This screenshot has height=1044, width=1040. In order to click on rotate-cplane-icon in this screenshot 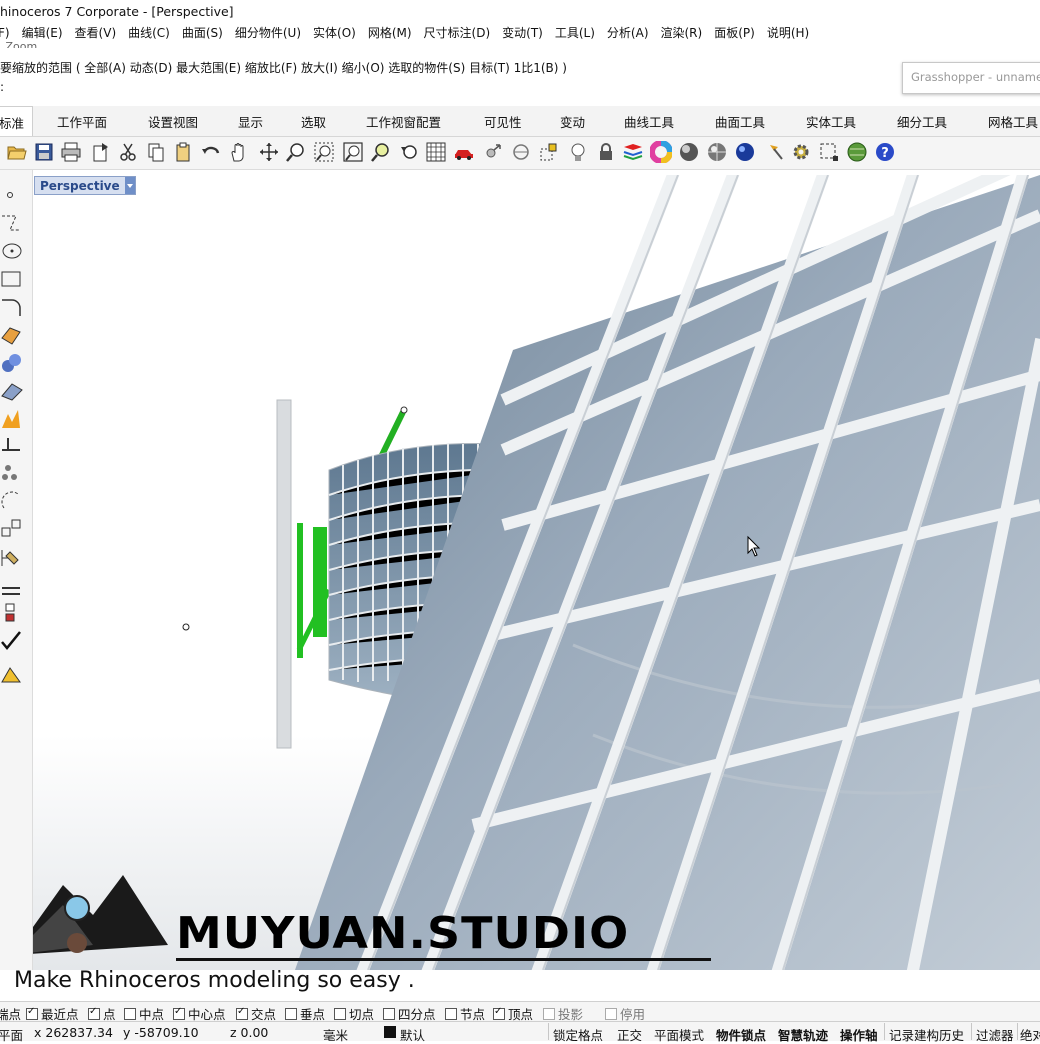, I will do `click(521, 152)`.